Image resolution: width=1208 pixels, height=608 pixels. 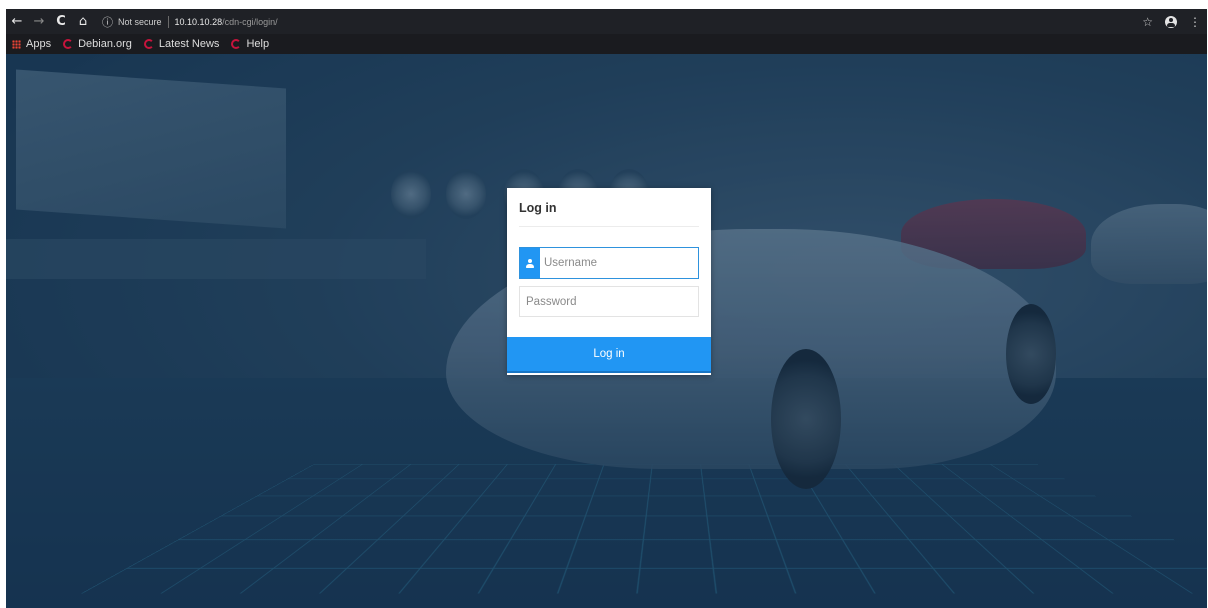 I want to click on toolbar-right: ☆ ⋮, so click(x=1174, y=22).